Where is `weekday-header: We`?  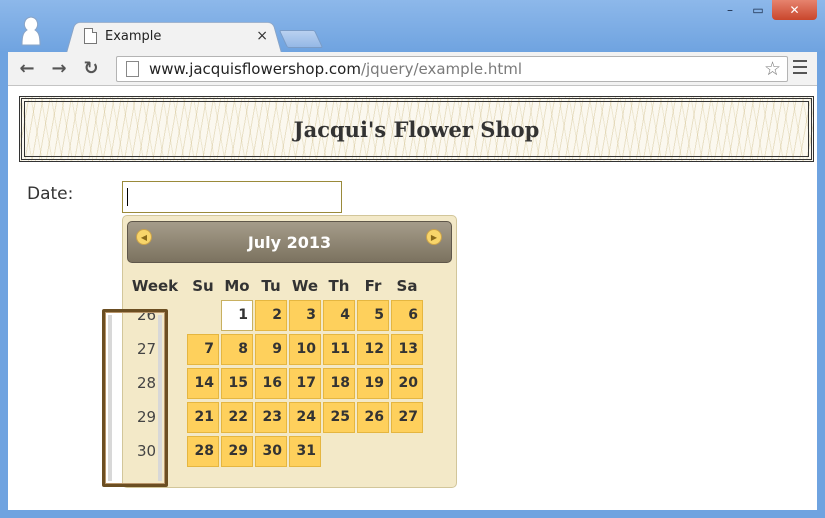
weekday-header: We is located at coordinates (305, 286).